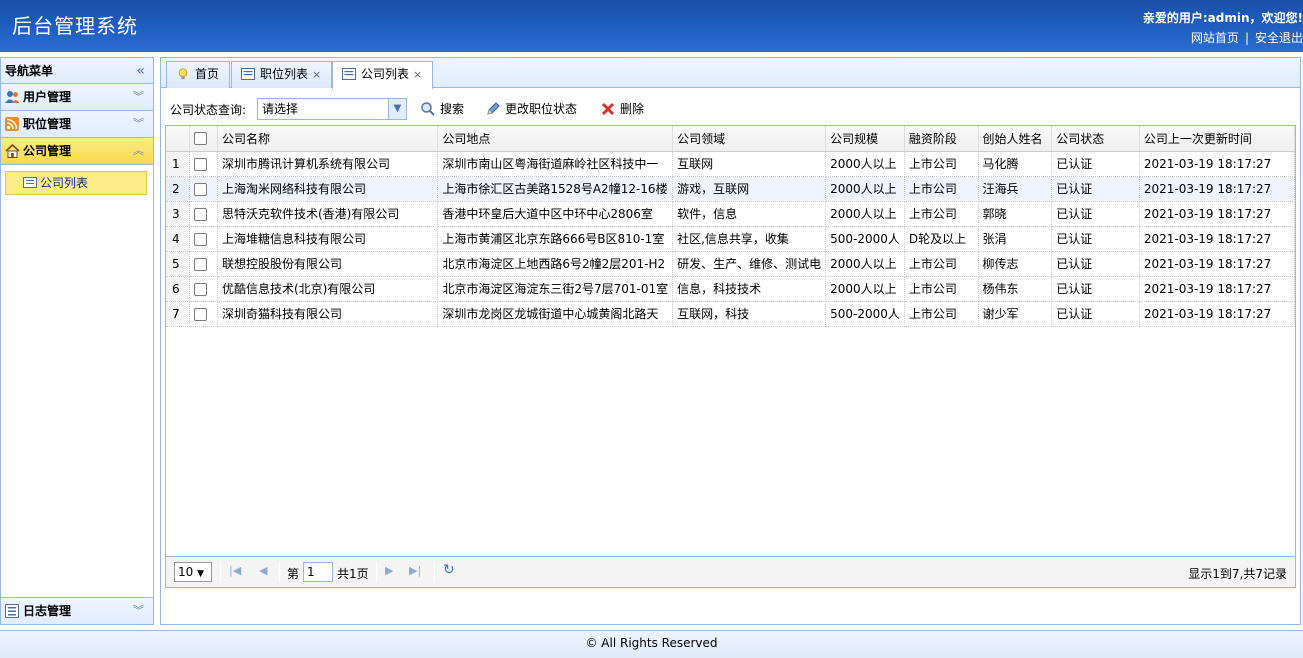 This screenshot has width=1303, height=658. I want to click on row-number-header, so click(178, 139).